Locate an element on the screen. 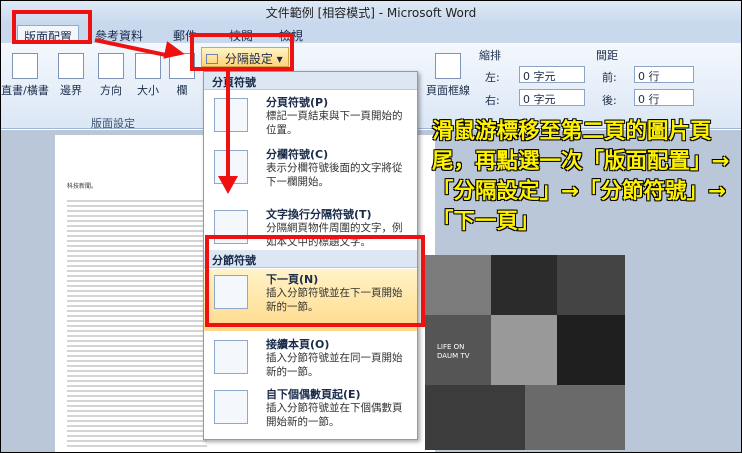 The width and height of the screenshot is (742, 453). page-borders-label: 頁面框線 is located at coordinates (448, 90).